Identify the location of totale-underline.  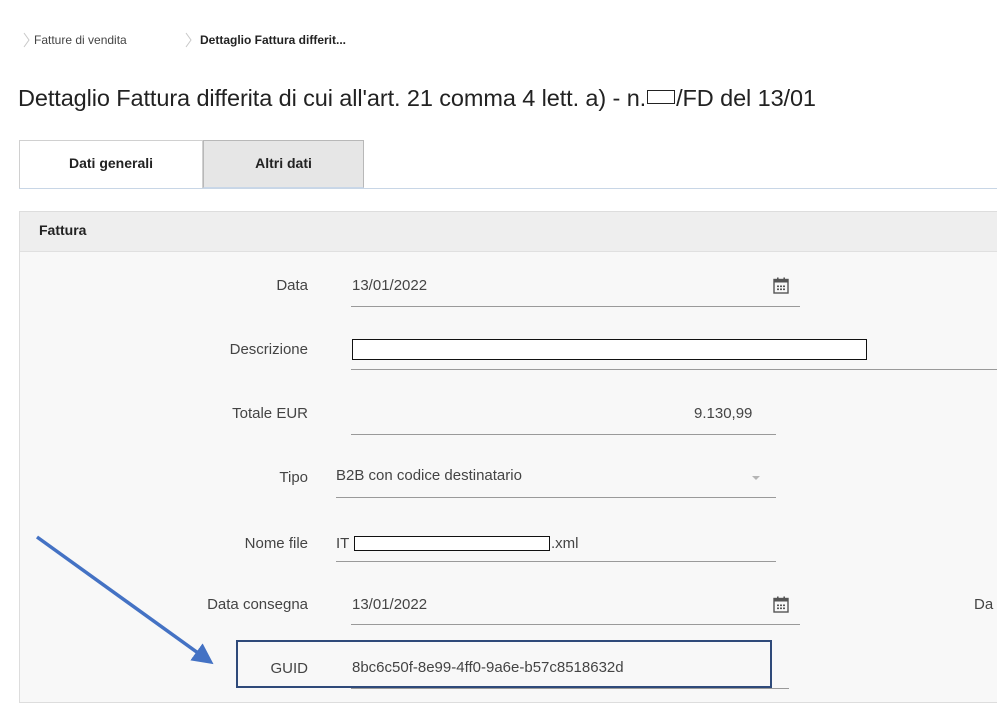
(563, 434).